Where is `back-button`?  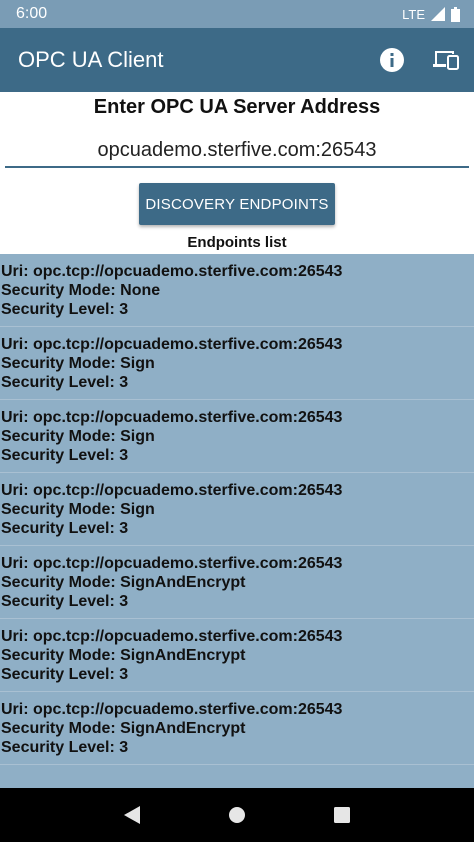 back-button is located at coordinates (132, 815).